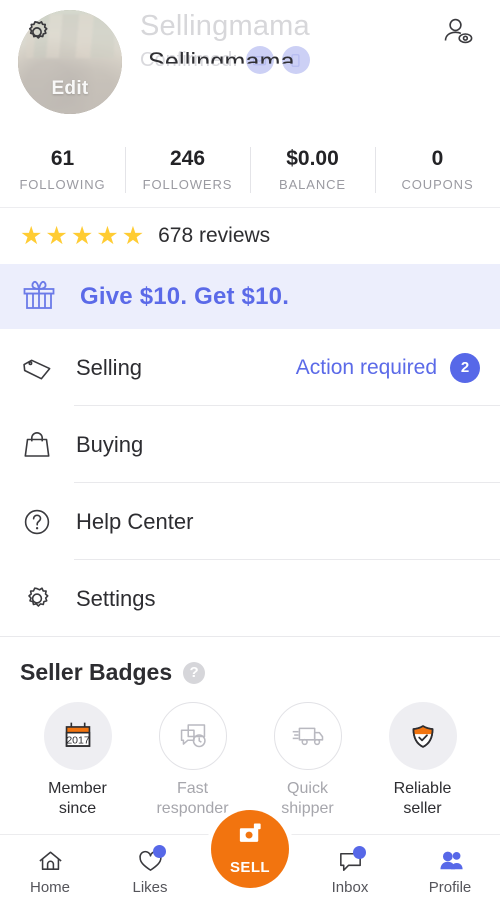 The image size is (500, 906). Describe the element at coordinates (214, 235) in the screenshot. I see `reviews-count: 678 reviews` at that location.